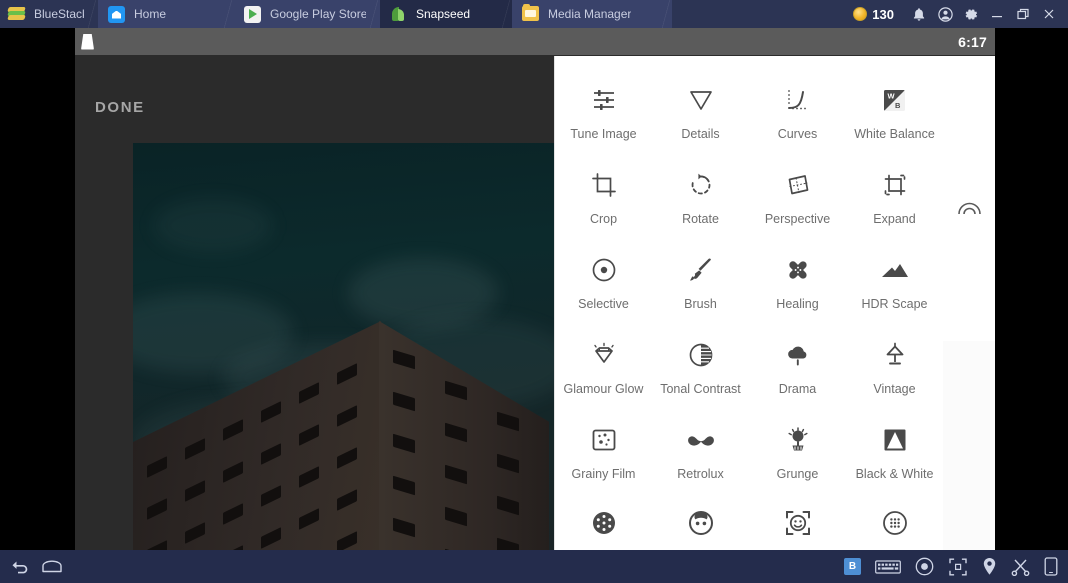 The image size is (1068, 583). I want to click on bottom-left-controls, so click(31, 566).